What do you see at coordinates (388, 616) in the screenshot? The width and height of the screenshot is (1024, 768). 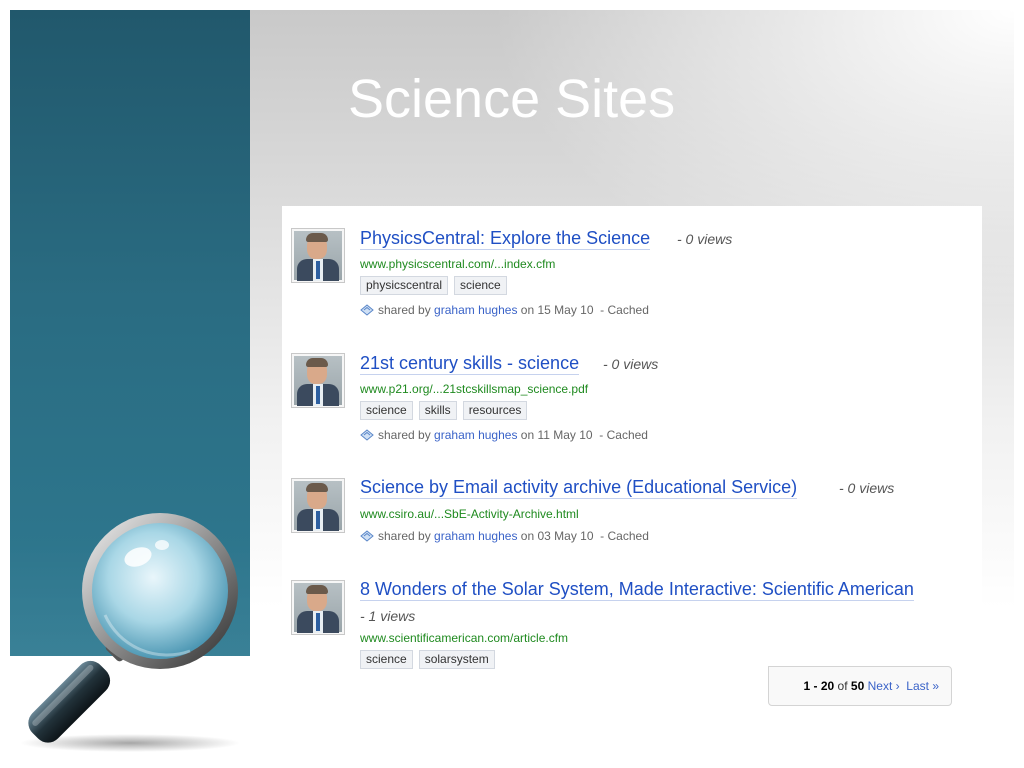 I see `view-count: - 1 views` at bounding box center [388, 616].